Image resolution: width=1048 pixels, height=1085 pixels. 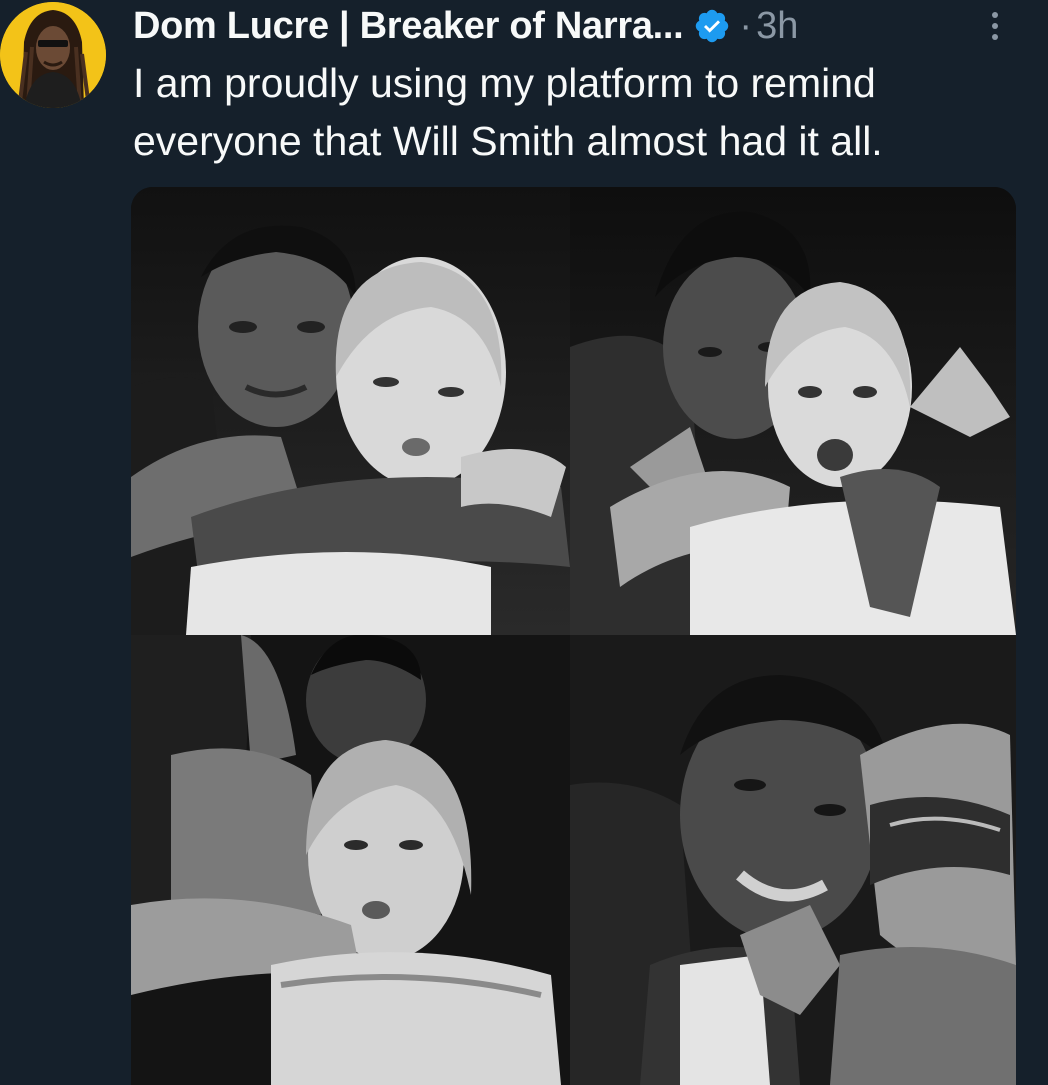 What do you see at coordinates (777, 26) in the screenshot?
I see `tweet-timestamp: 3h` at bounding box center [777, 26].